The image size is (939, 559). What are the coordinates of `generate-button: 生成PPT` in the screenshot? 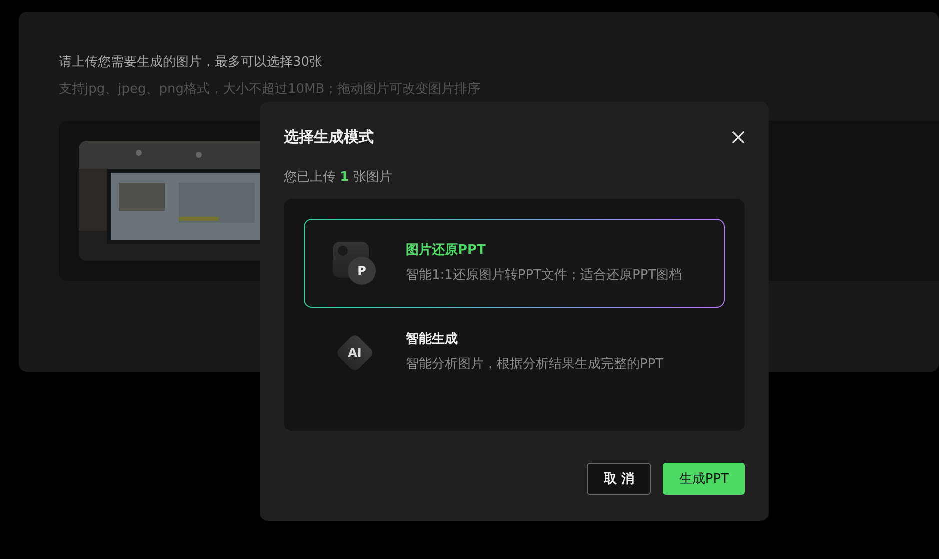 It's located at (704, 479).